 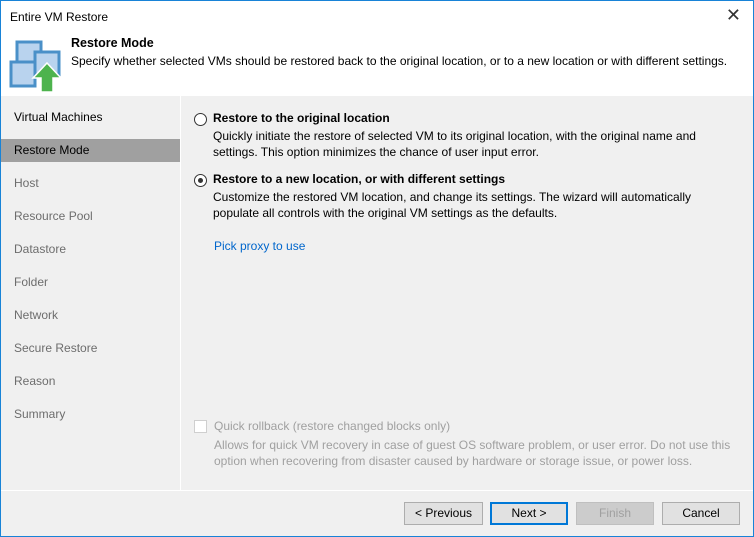 I want to click on step-datastore: Datastore, so click(x=40, y=249).